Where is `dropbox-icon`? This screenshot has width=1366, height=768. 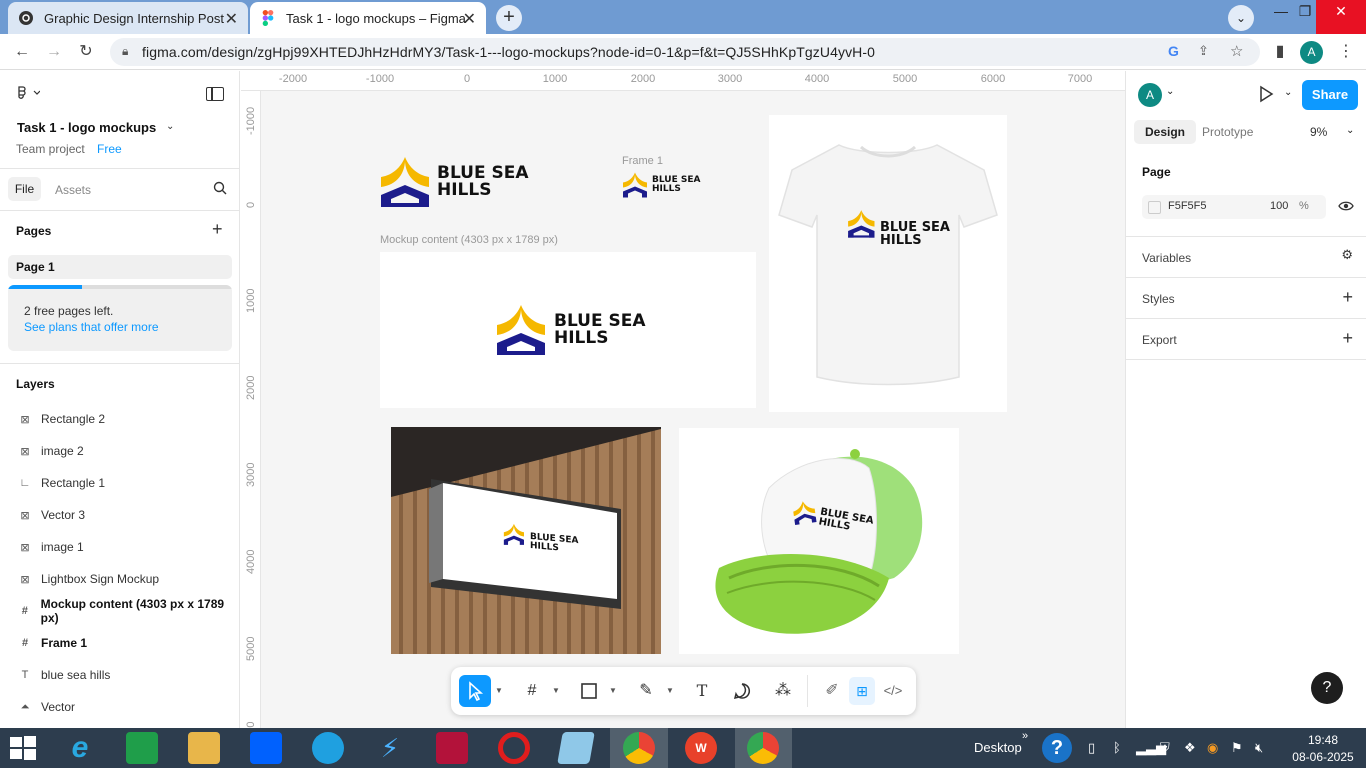
dropbox-icon is located at coordinates (266, 748).